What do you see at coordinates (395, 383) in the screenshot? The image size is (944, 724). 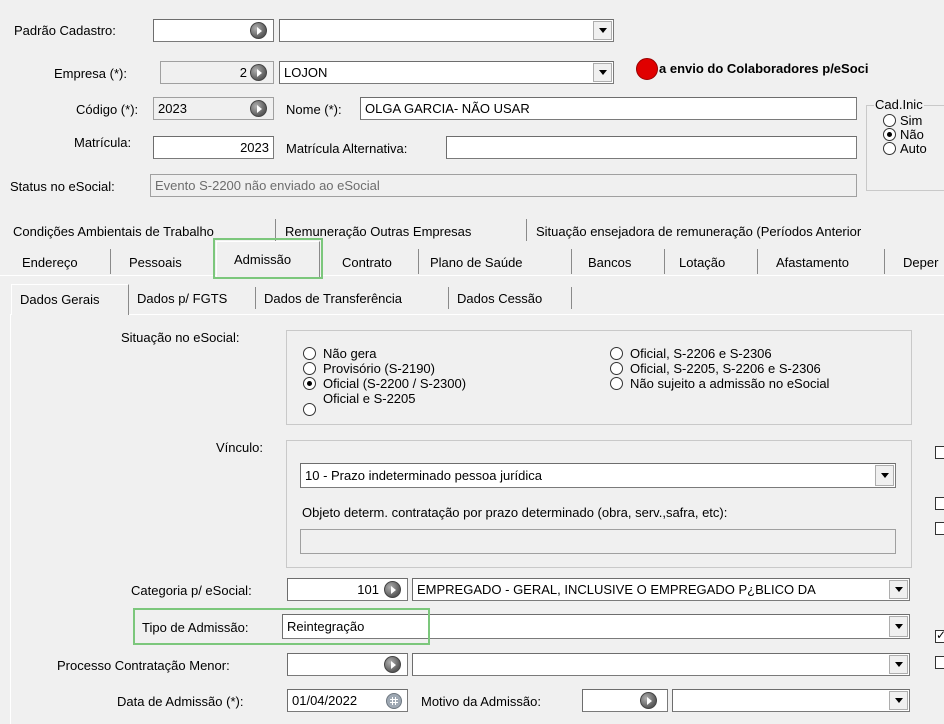 I see `situacao-oficial-label: Oficial (S-2200 / S-2300)` at bounding box center [395, 383].